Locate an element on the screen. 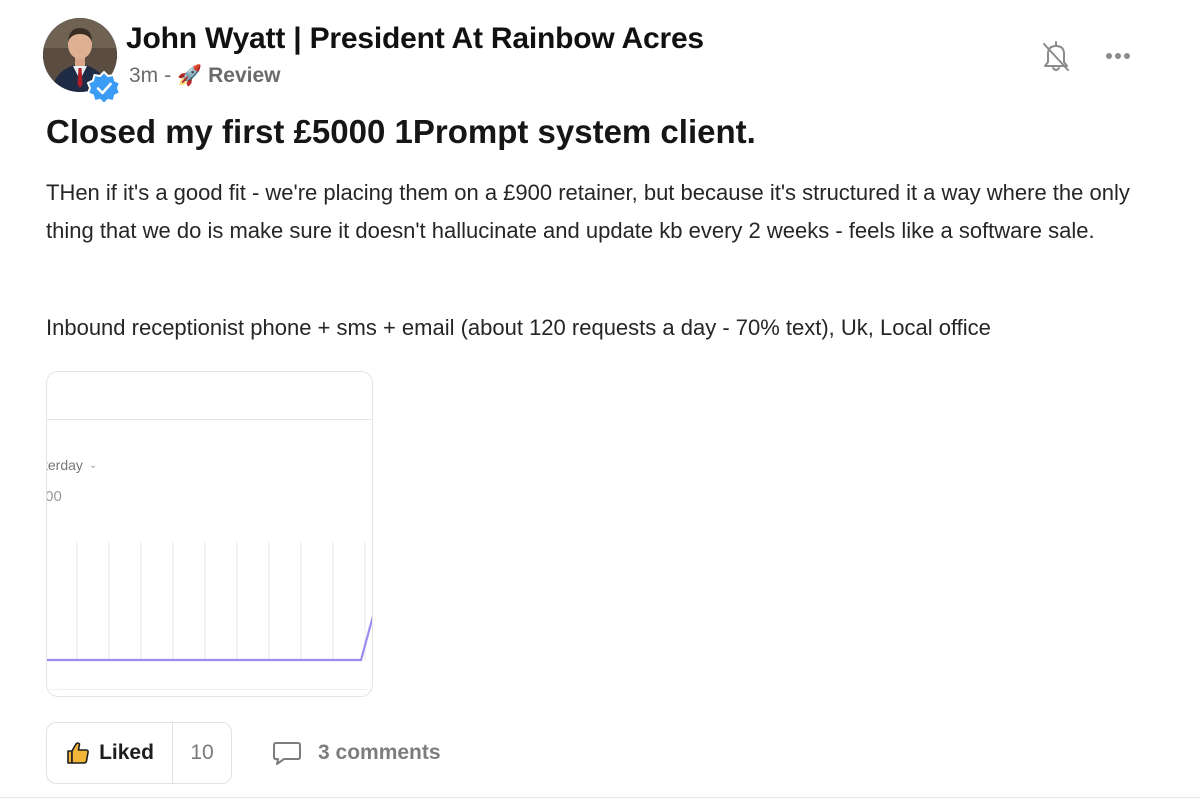 The width and height of the screenshot is (1200, 800). post-attachment-image: sterday ⌄ .00 is located at coordinates (209, 534).